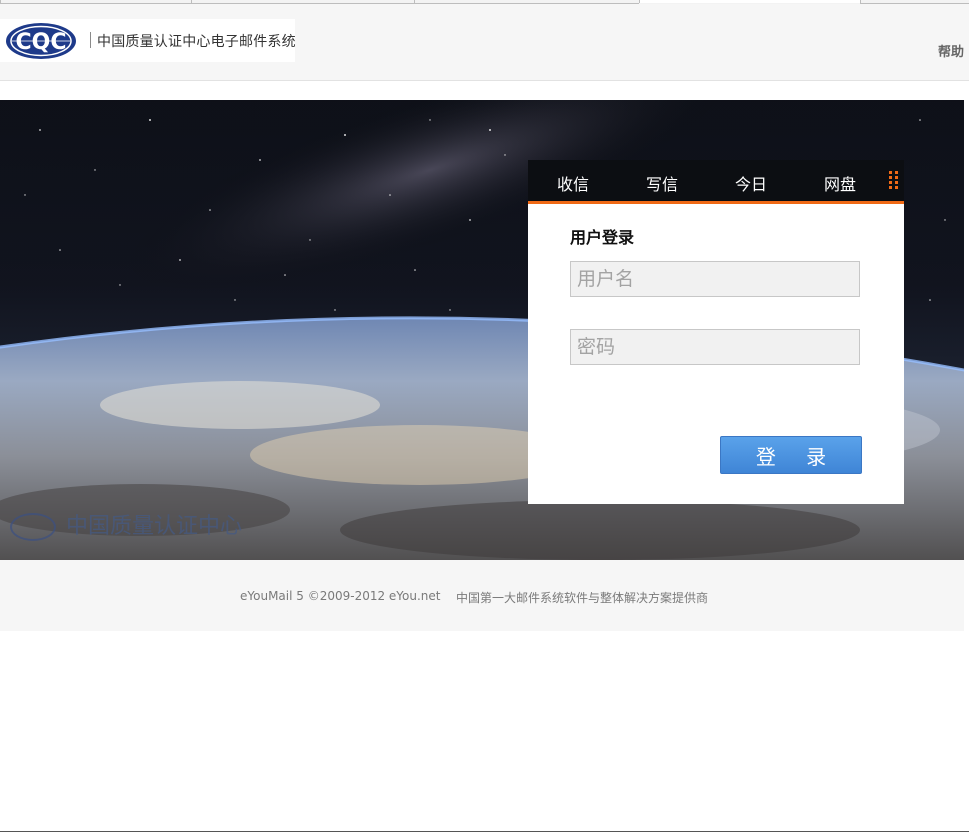 This screenshot has height=833, width=969. I want to click on password-input, so click(715, 347).